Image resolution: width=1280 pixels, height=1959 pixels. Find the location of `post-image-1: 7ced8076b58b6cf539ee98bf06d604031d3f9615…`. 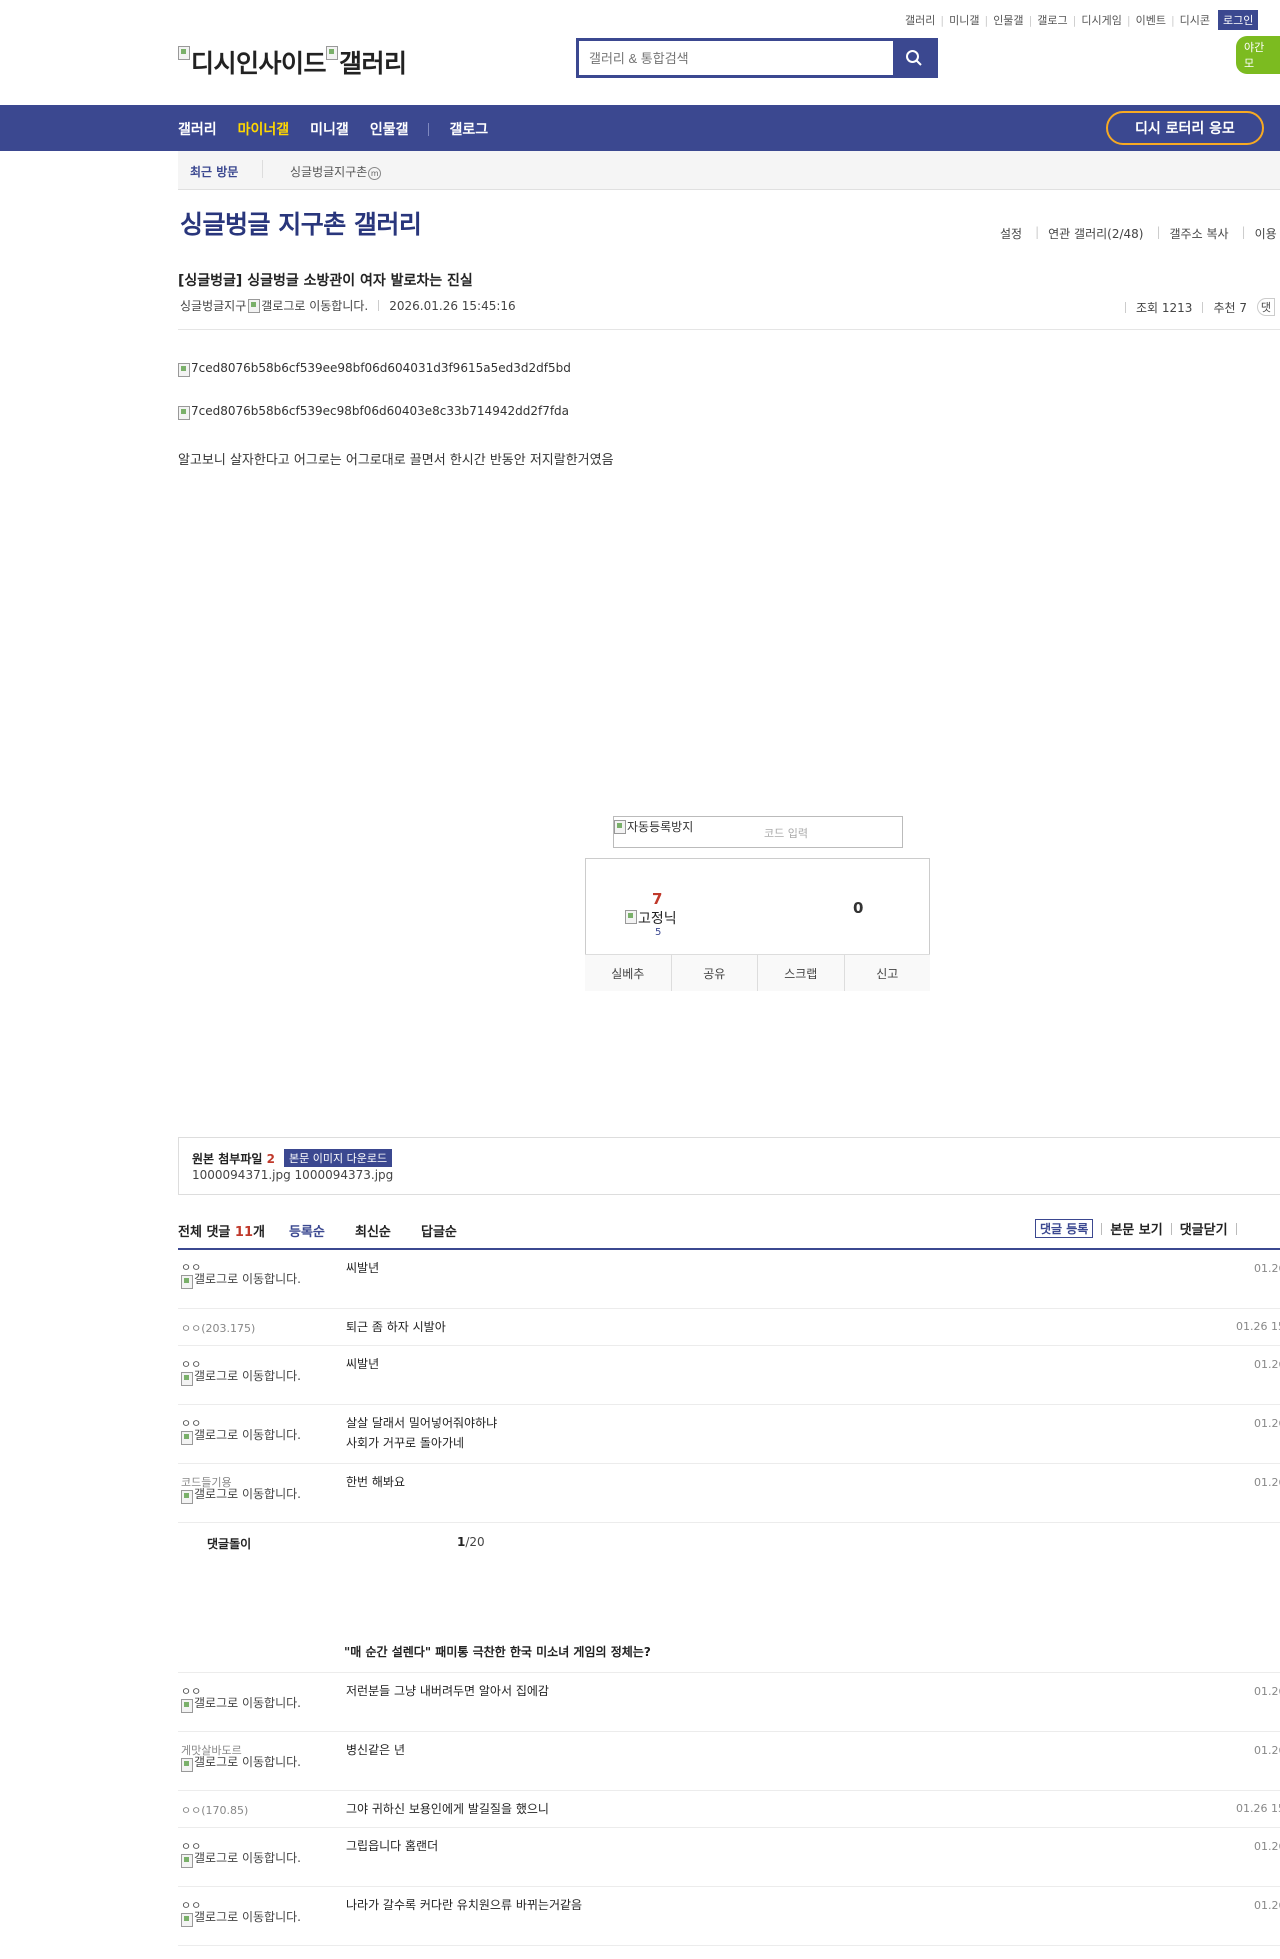

post-image-1: 7ced8076b58b6cf539ee98bf06d604031d3f9615… is located at coordinates (374, 369).